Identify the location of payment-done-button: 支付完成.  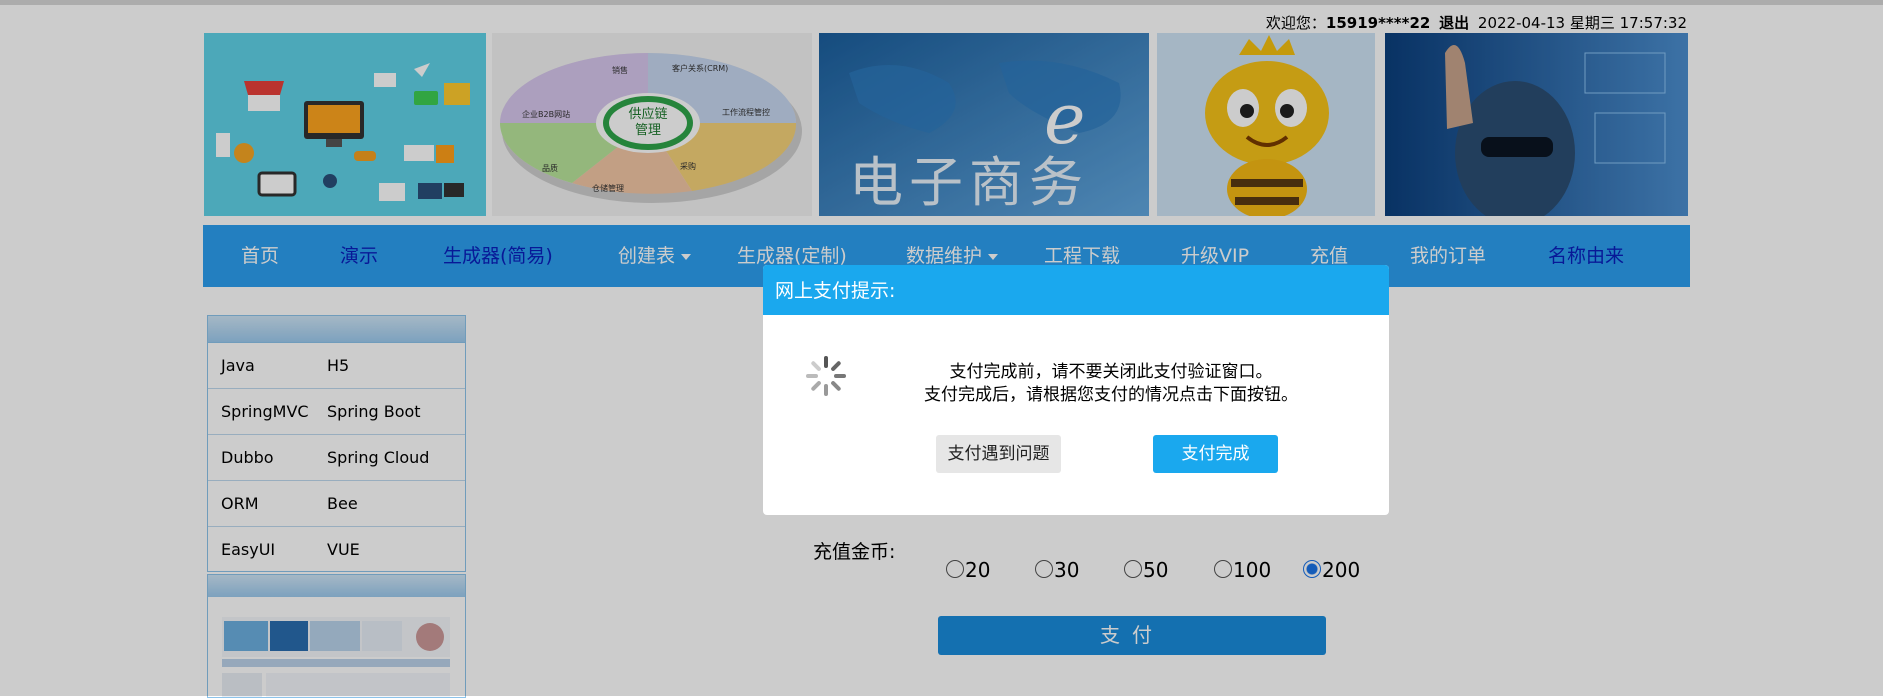
(1215, 454).